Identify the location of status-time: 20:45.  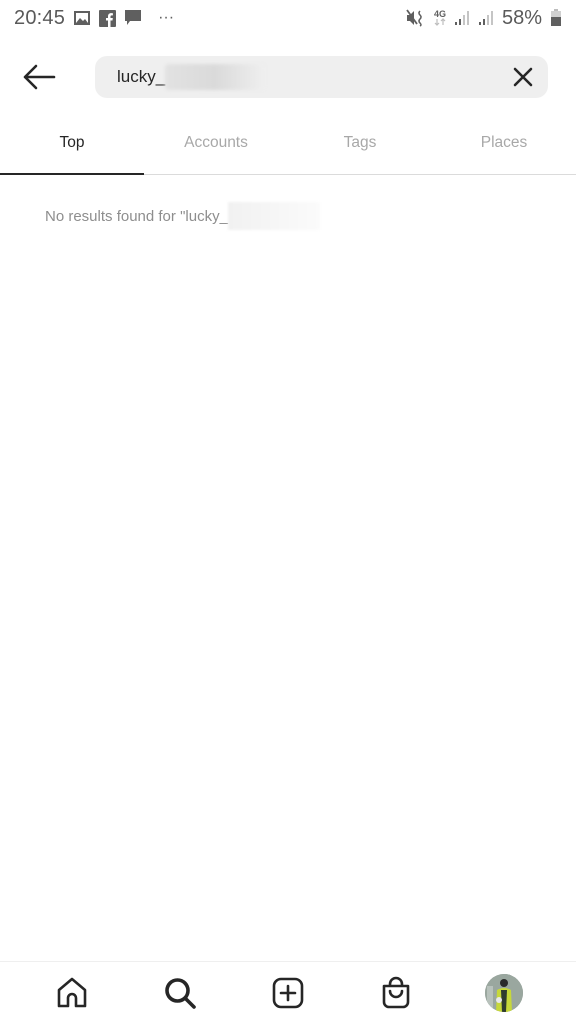
(40, 17).